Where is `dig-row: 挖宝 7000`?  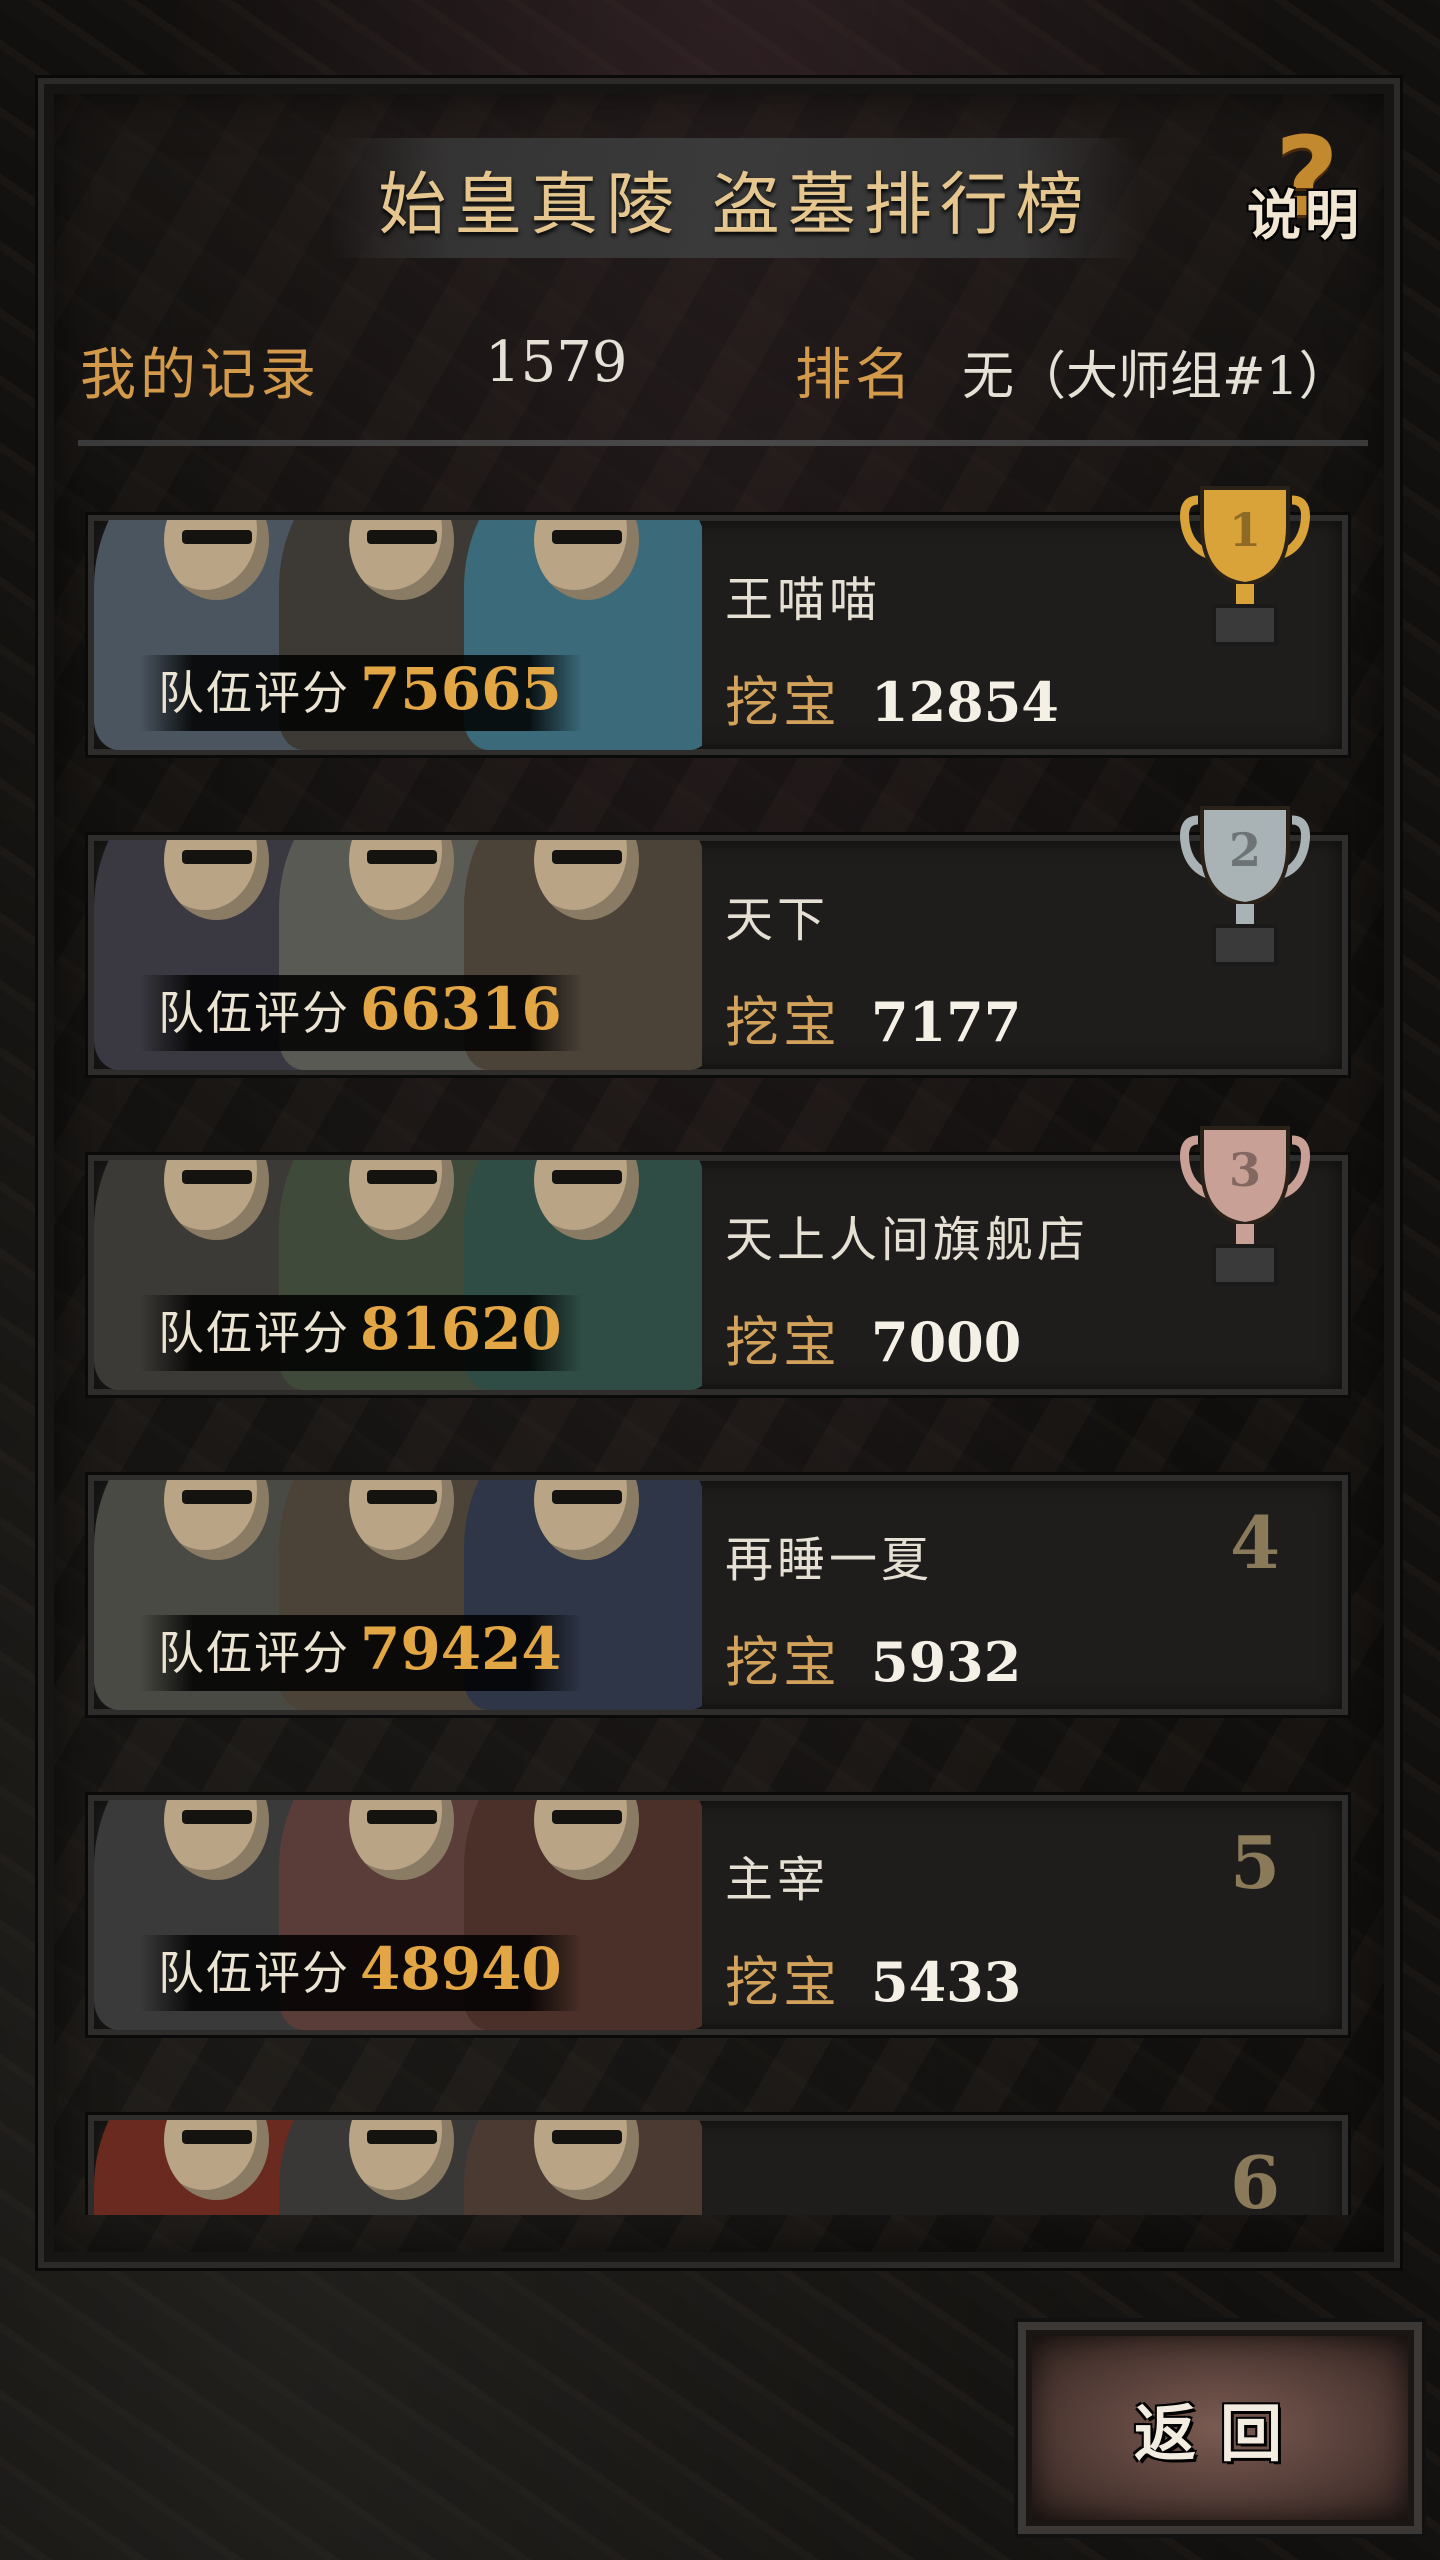 dig-row: 挖宝 7000 is located at coordinates (873, 1337).